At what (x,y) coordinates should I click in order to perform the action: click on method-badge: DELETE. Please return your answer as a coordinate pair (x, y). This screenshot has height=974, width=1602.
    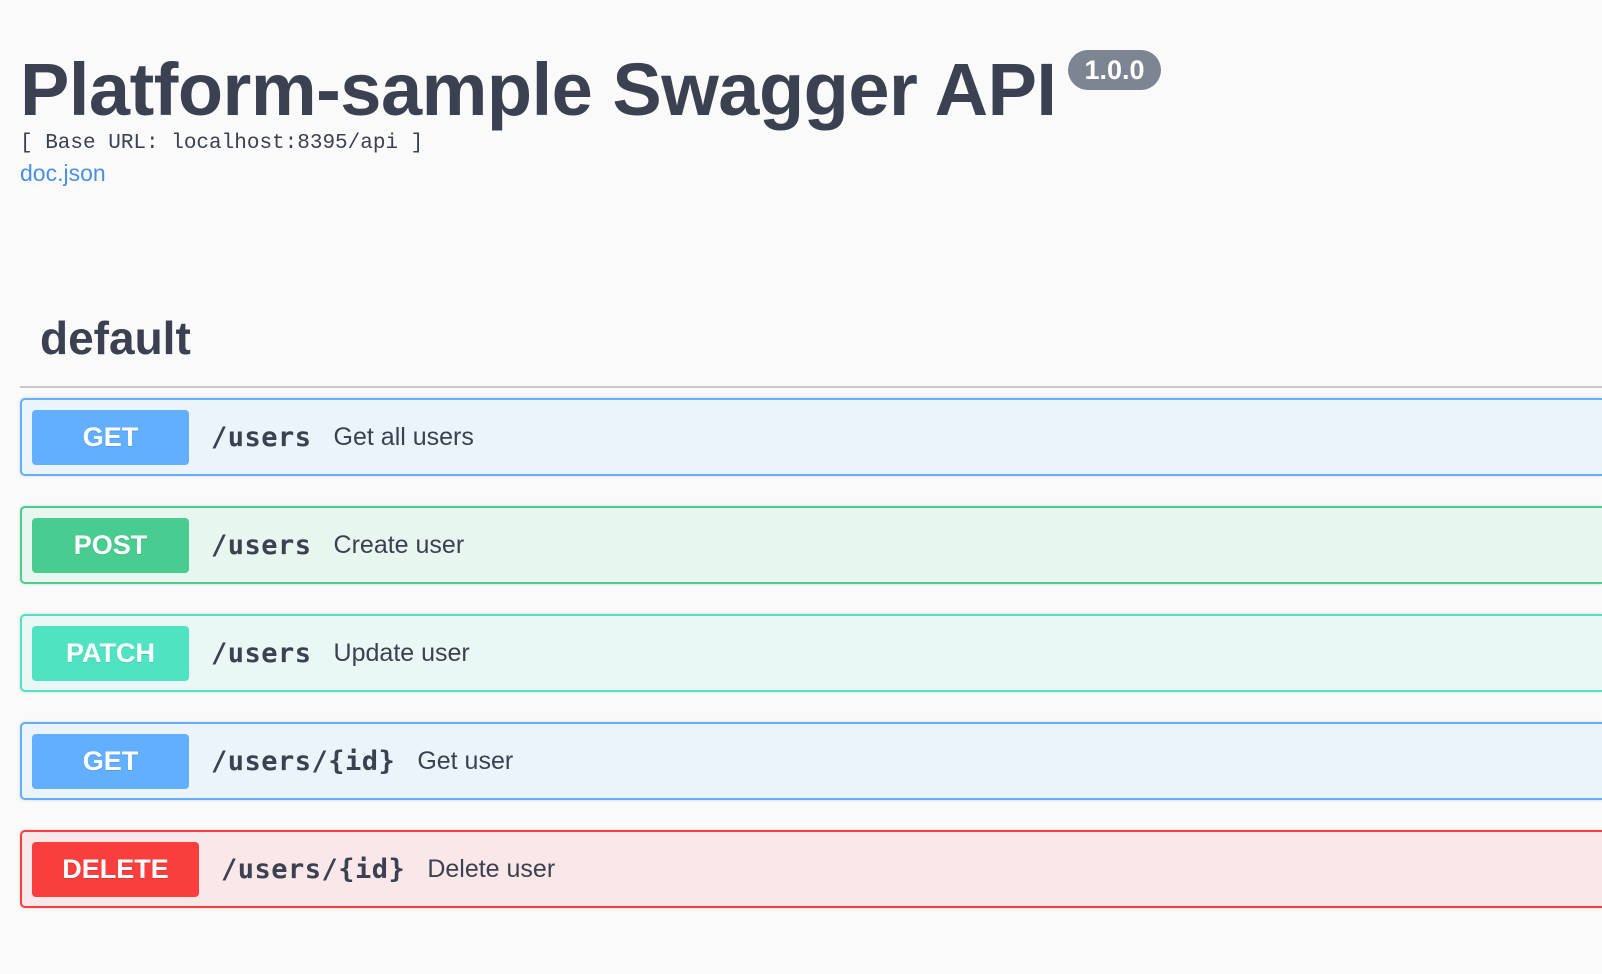
    Looking at the image, I should click on (115, 869).